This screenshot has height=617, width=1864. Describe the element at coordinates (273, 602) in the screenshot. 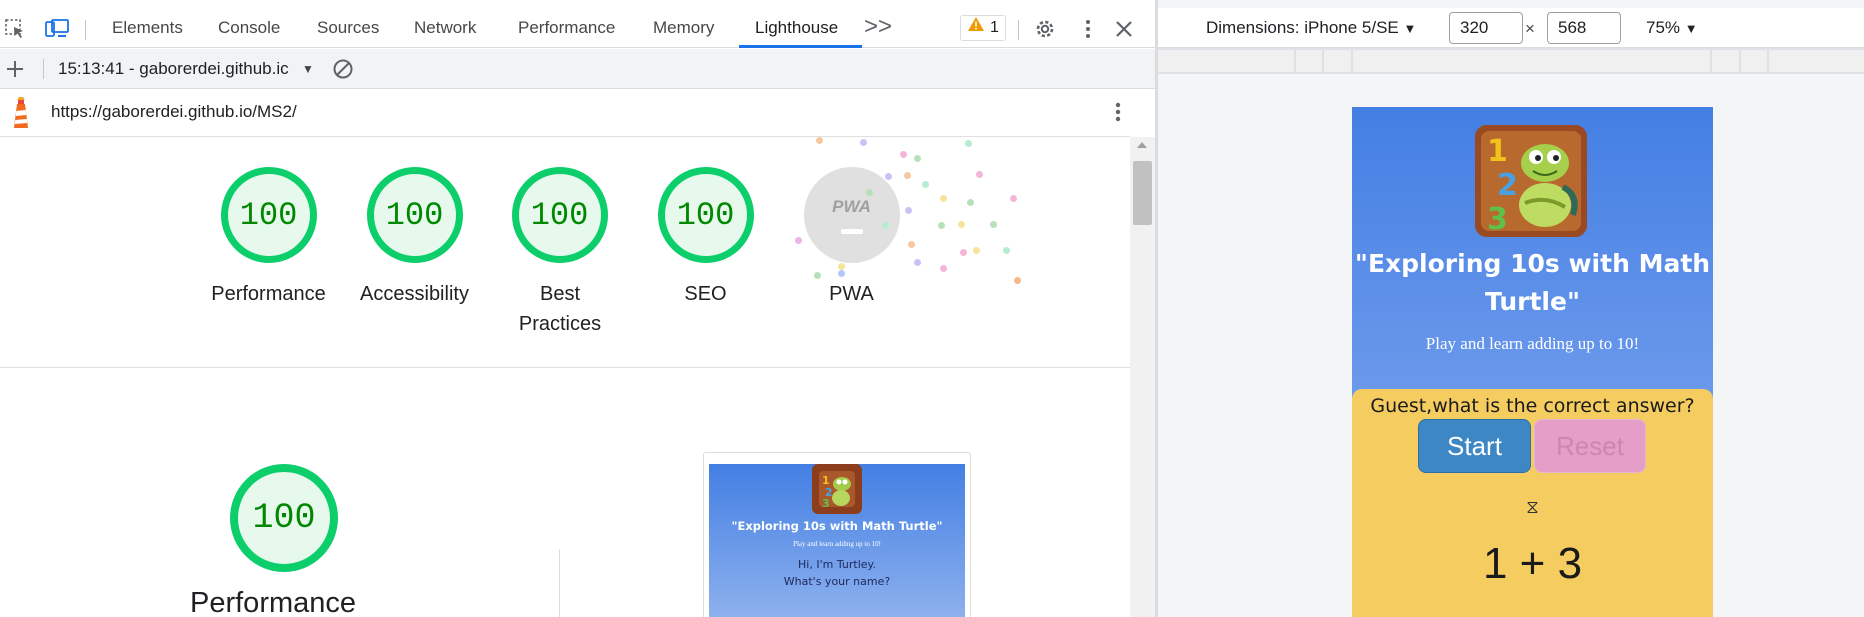

I see `performance-section-title: Performance` at that location.